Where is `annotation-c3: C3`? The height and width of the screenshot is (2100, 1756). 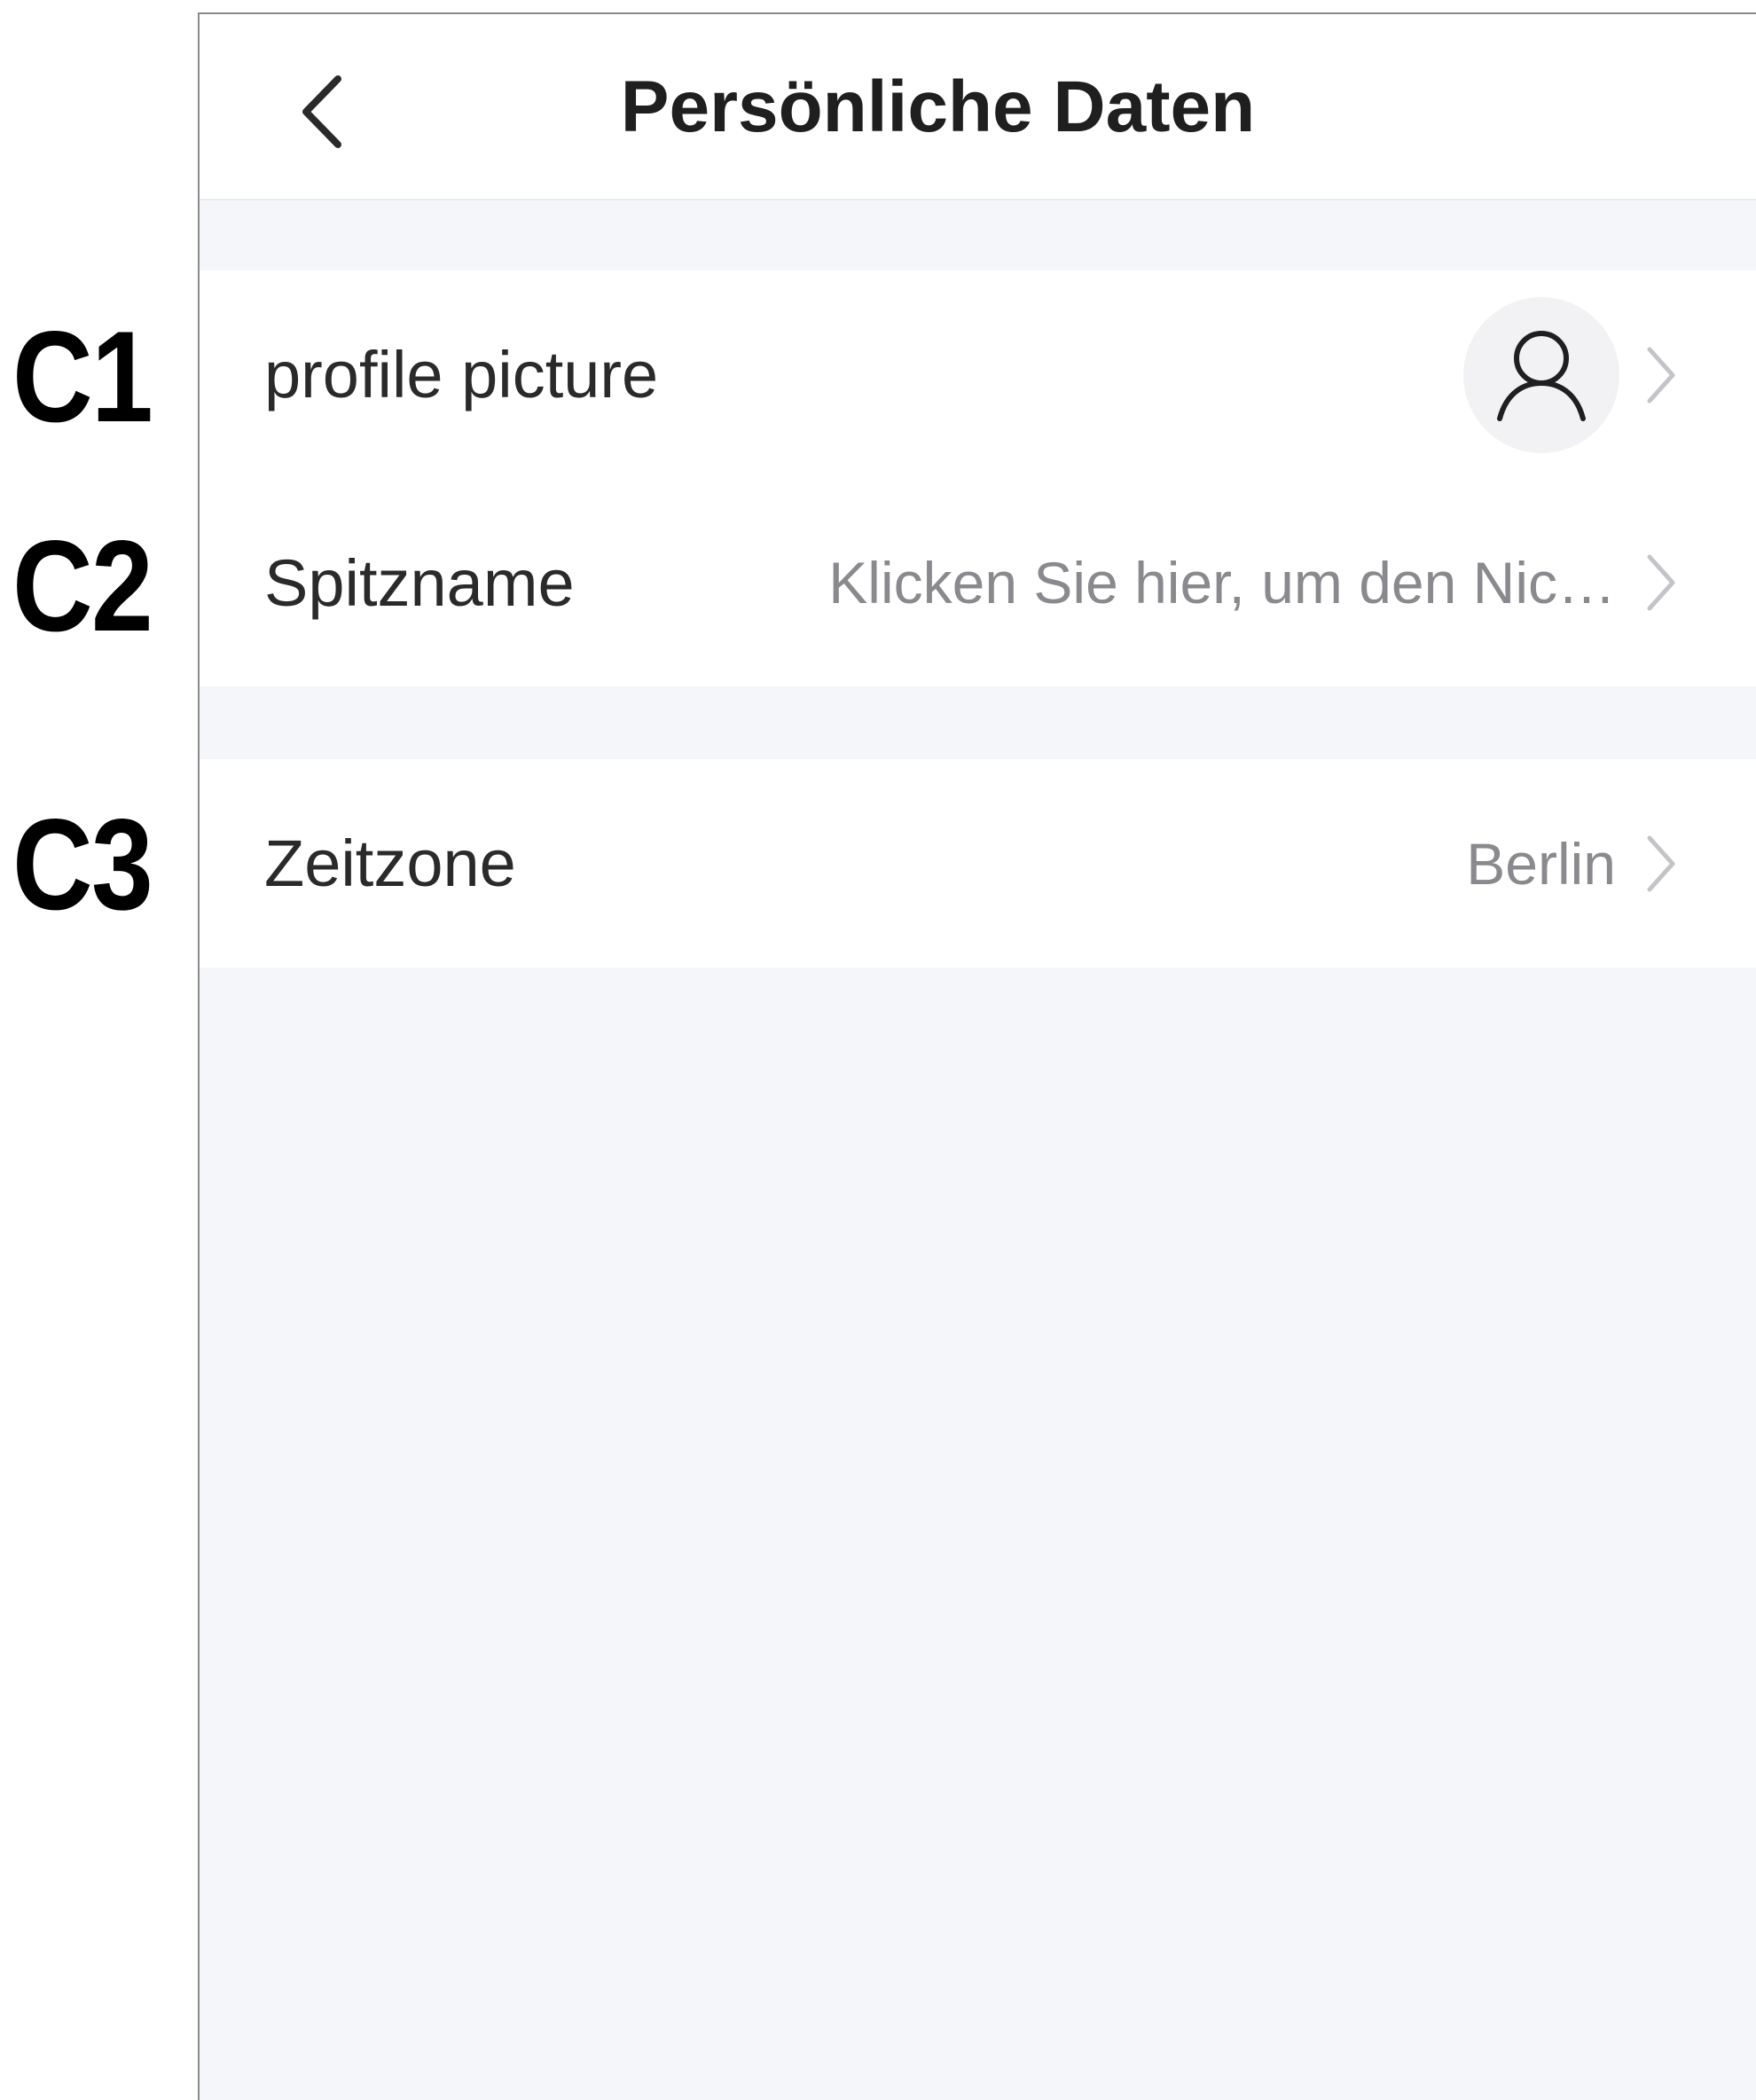
annotation-c3: C3 is located at coordinates (82, 864).